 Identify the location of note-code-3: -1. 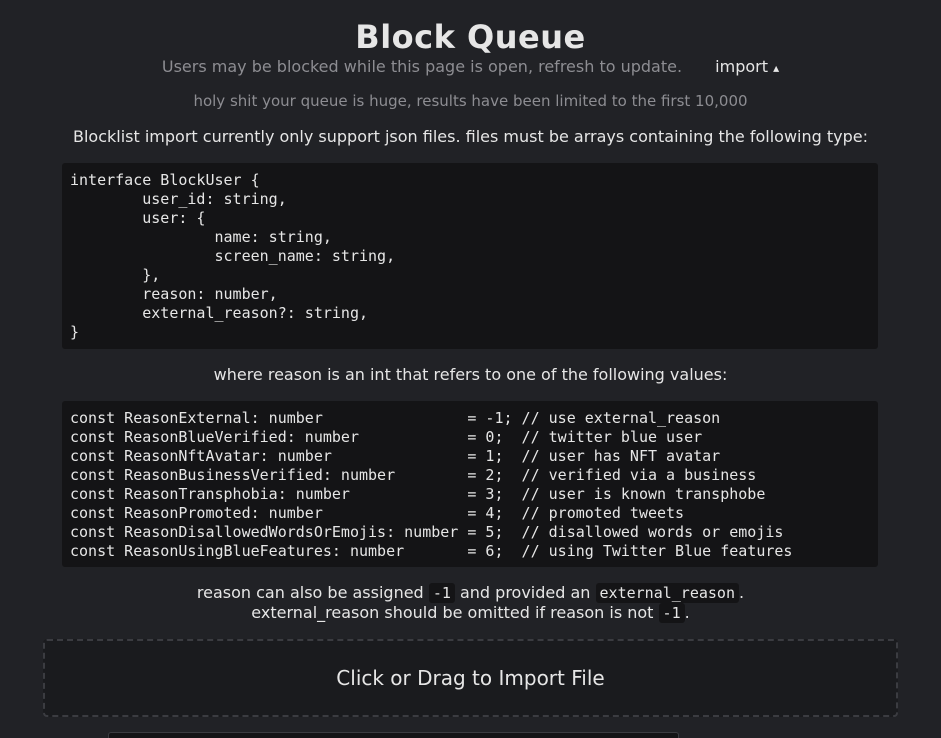
(671, 613).